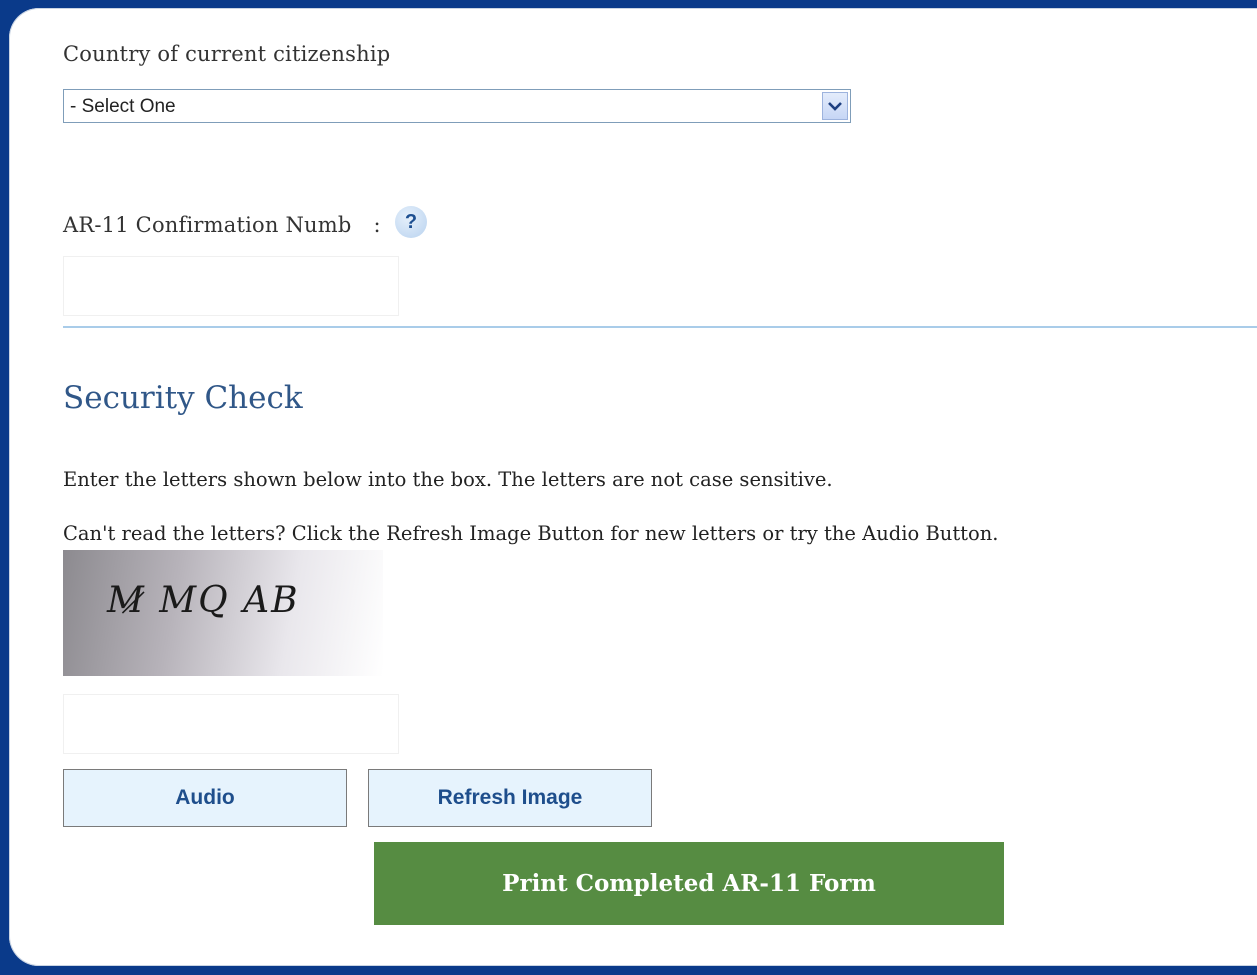  What do you see at coordinates (835, 106) in the screenshot?
I see `chevron-down-icon` at bounding box center [835, 106].